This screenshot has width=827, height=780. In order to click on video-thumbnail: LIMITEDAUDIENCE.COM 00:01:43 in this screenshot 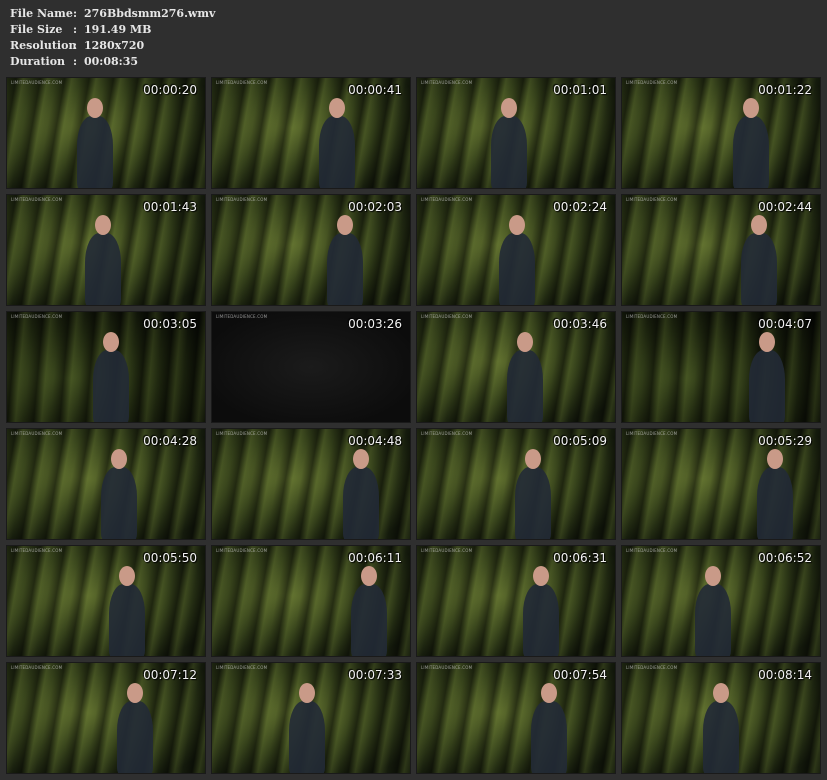, I will do `click(106, 250)`.